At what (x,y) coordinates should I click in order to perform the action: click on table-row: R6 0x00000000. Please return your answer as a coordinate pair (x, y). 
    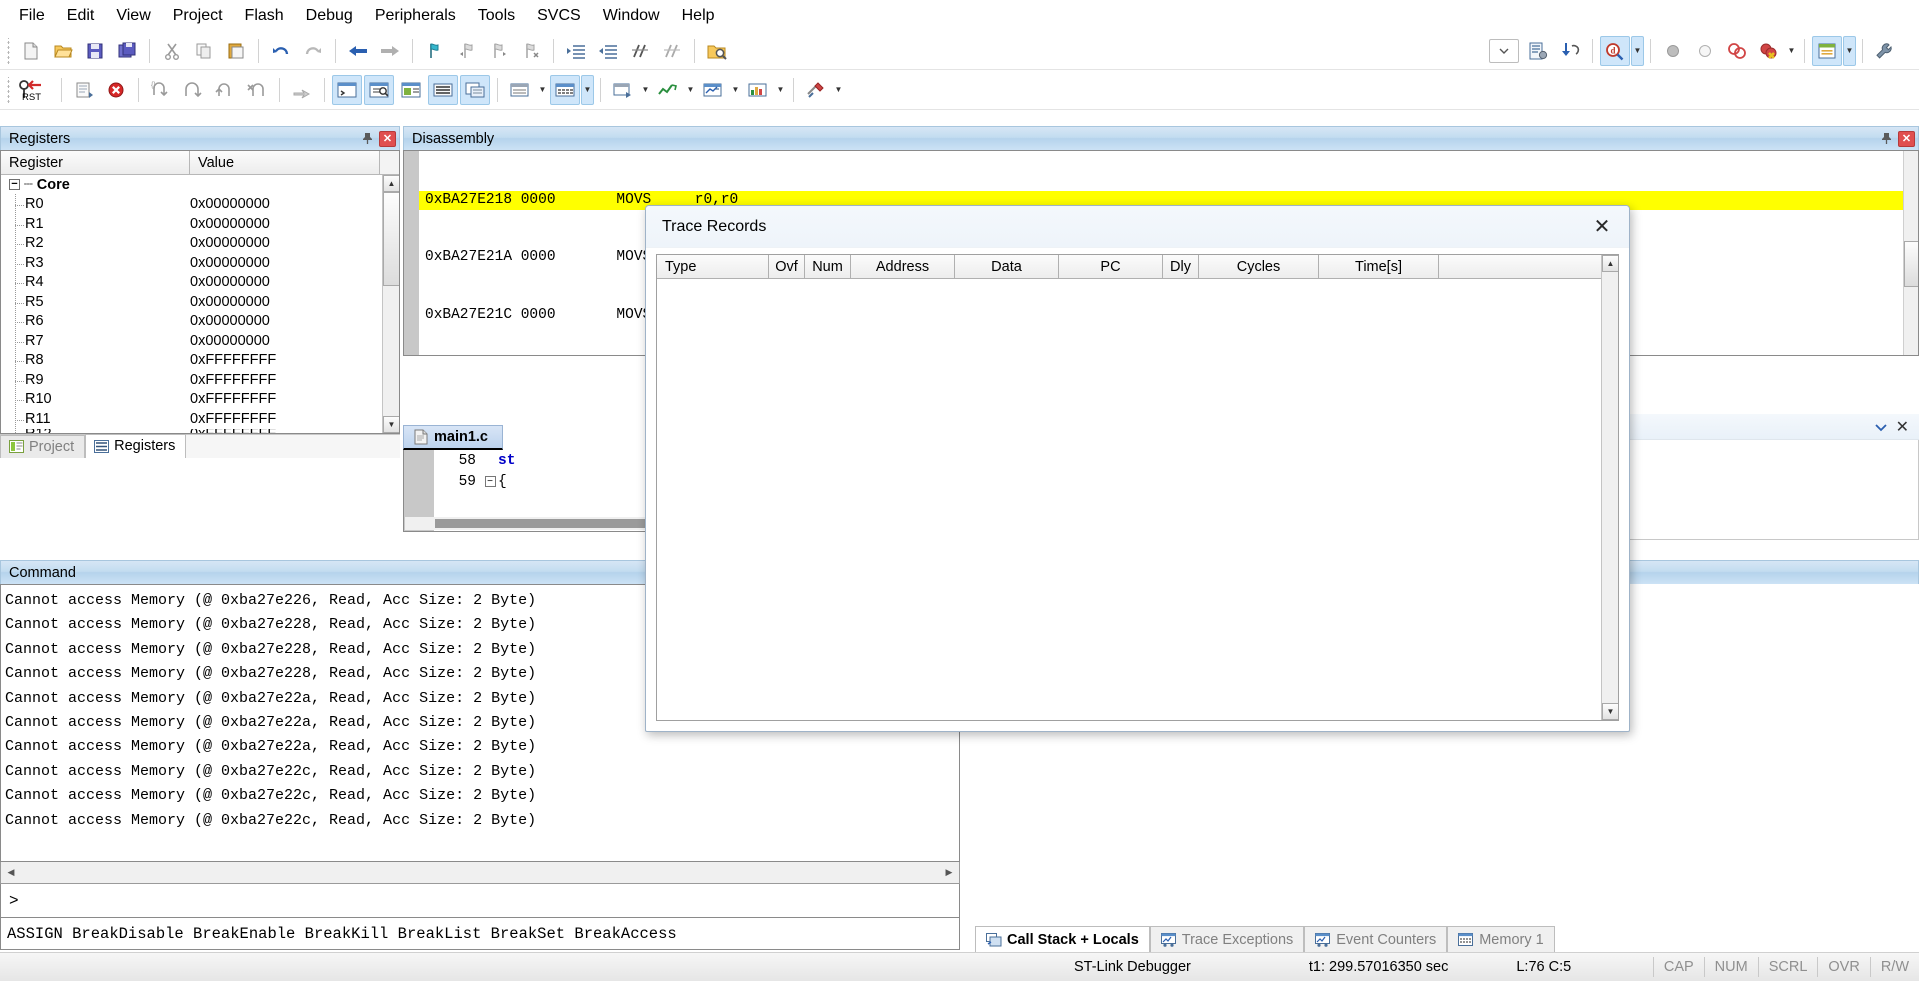
    Looking at the image, I should click on (200, 322).